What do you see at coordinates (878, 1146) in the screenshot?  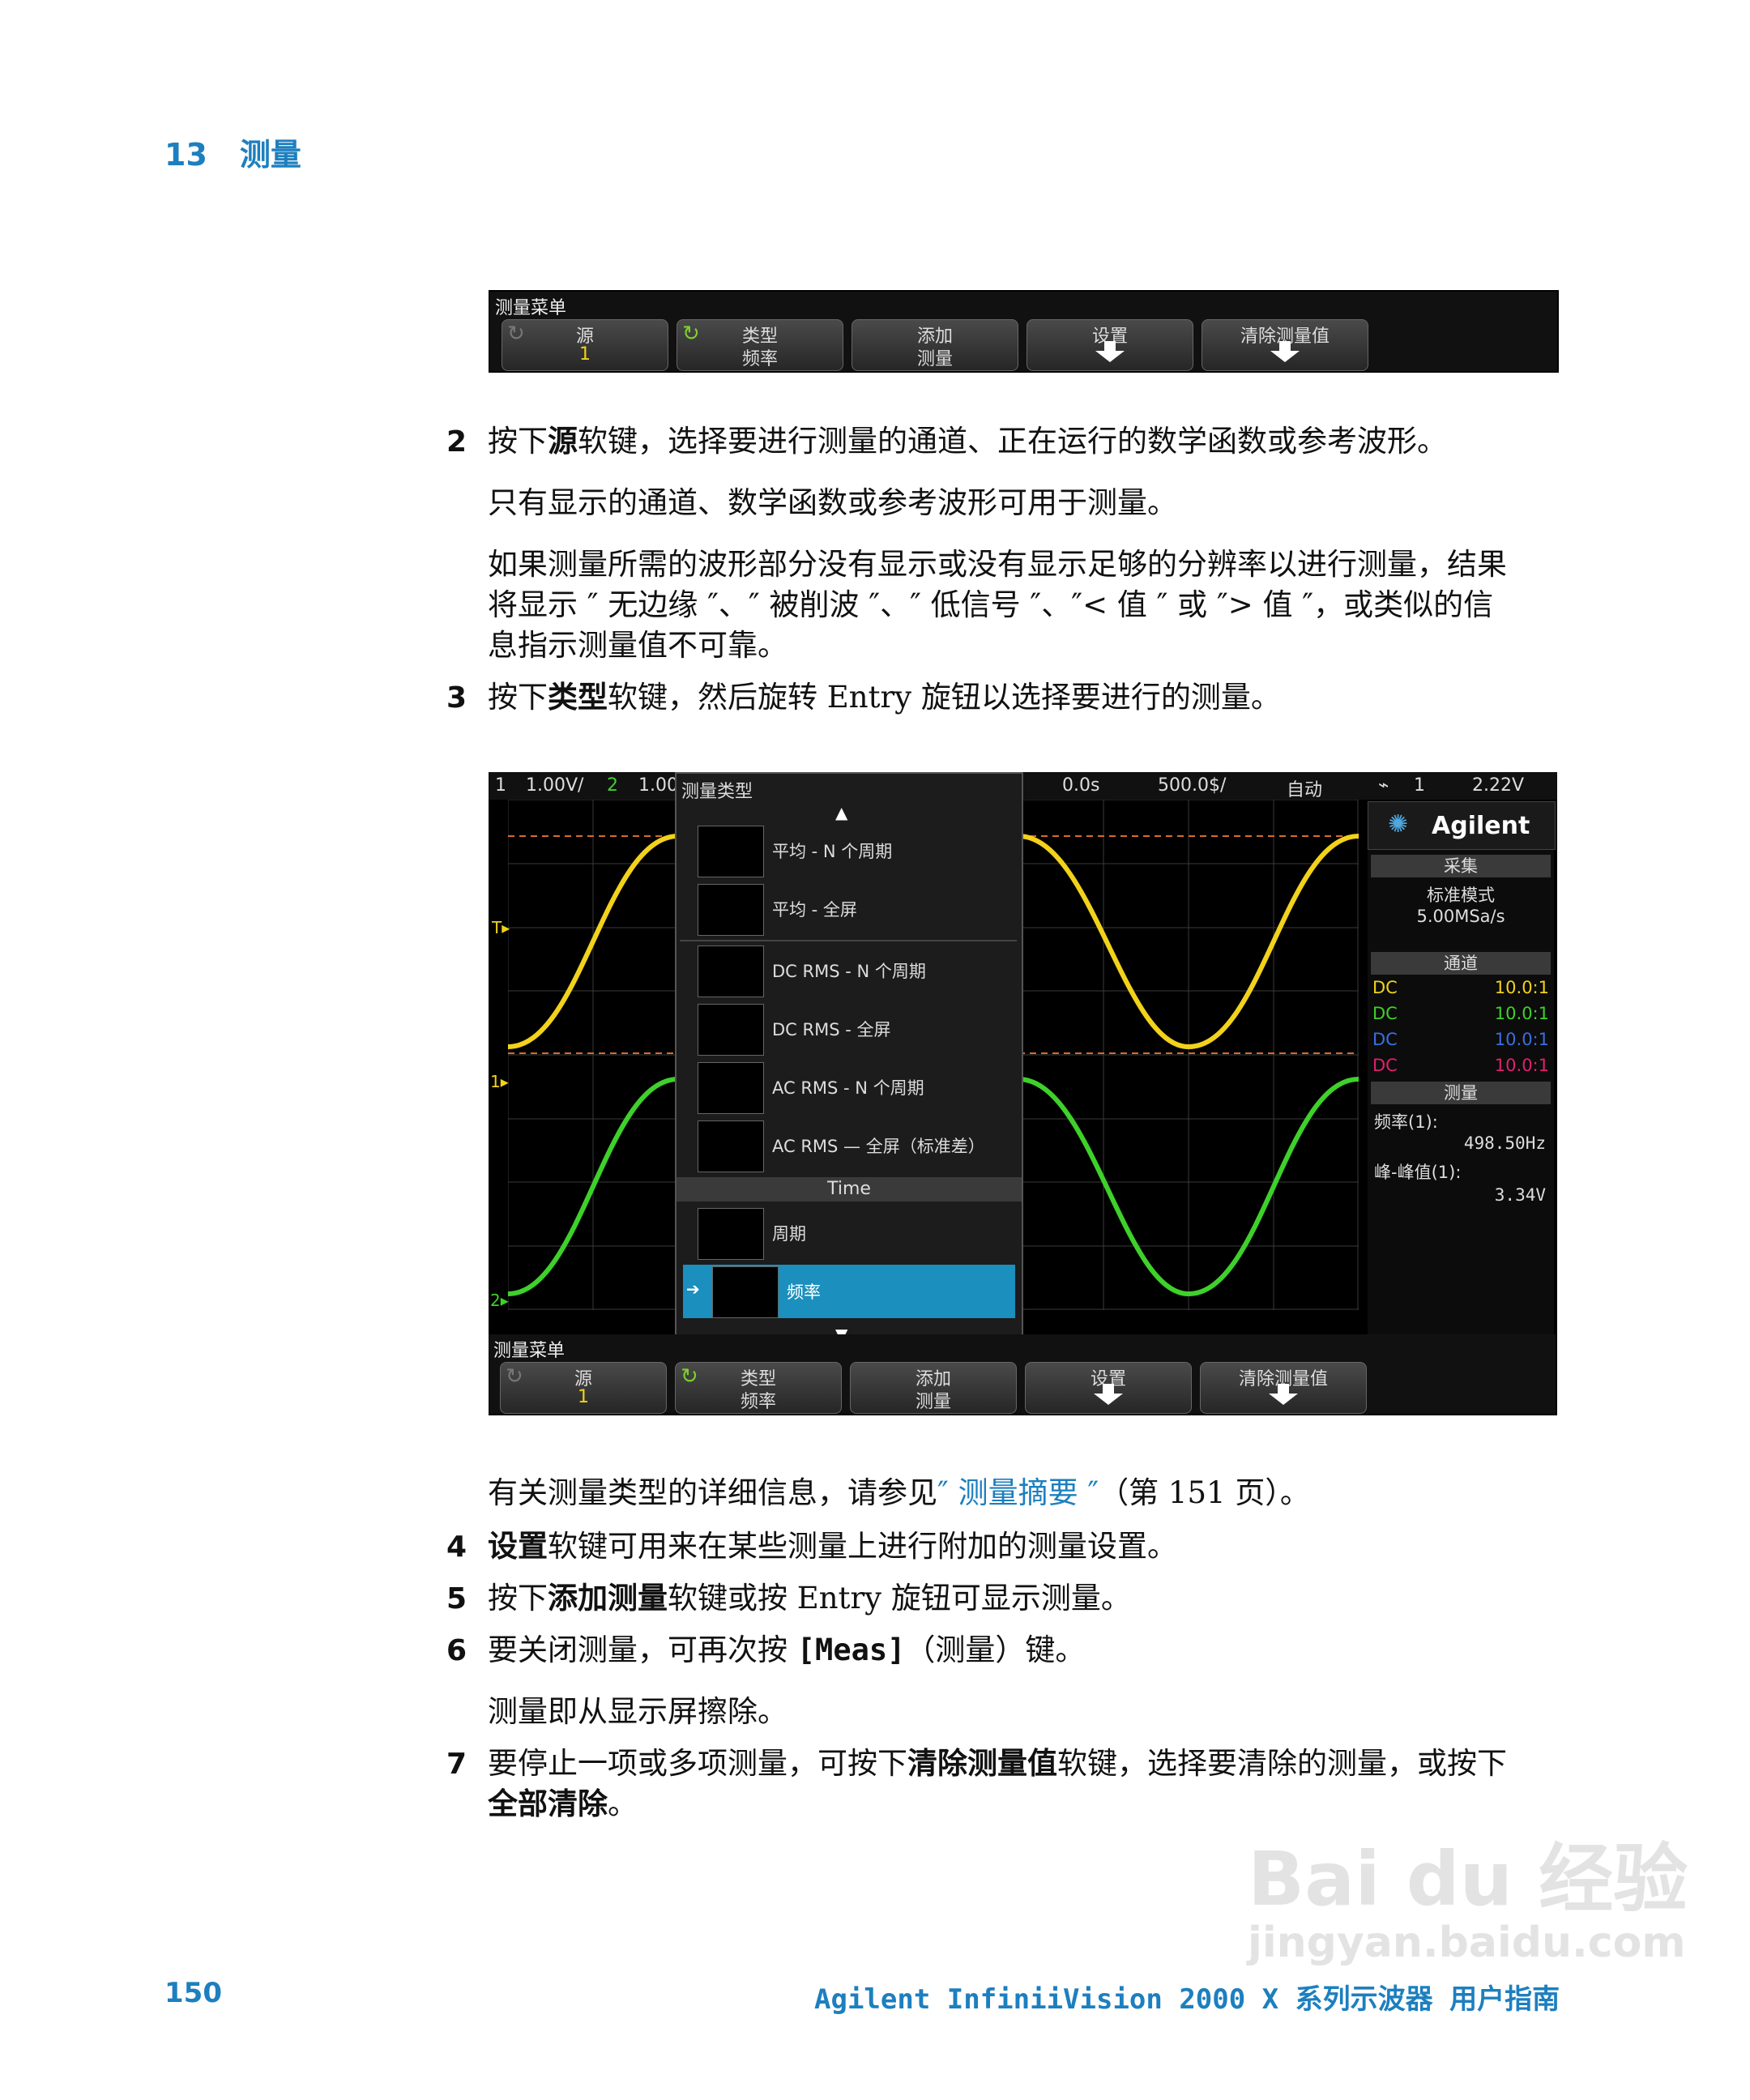 I see `menu-item-label: AC RMS — 全屏（标准差）` at bounding box center [878, 1146].